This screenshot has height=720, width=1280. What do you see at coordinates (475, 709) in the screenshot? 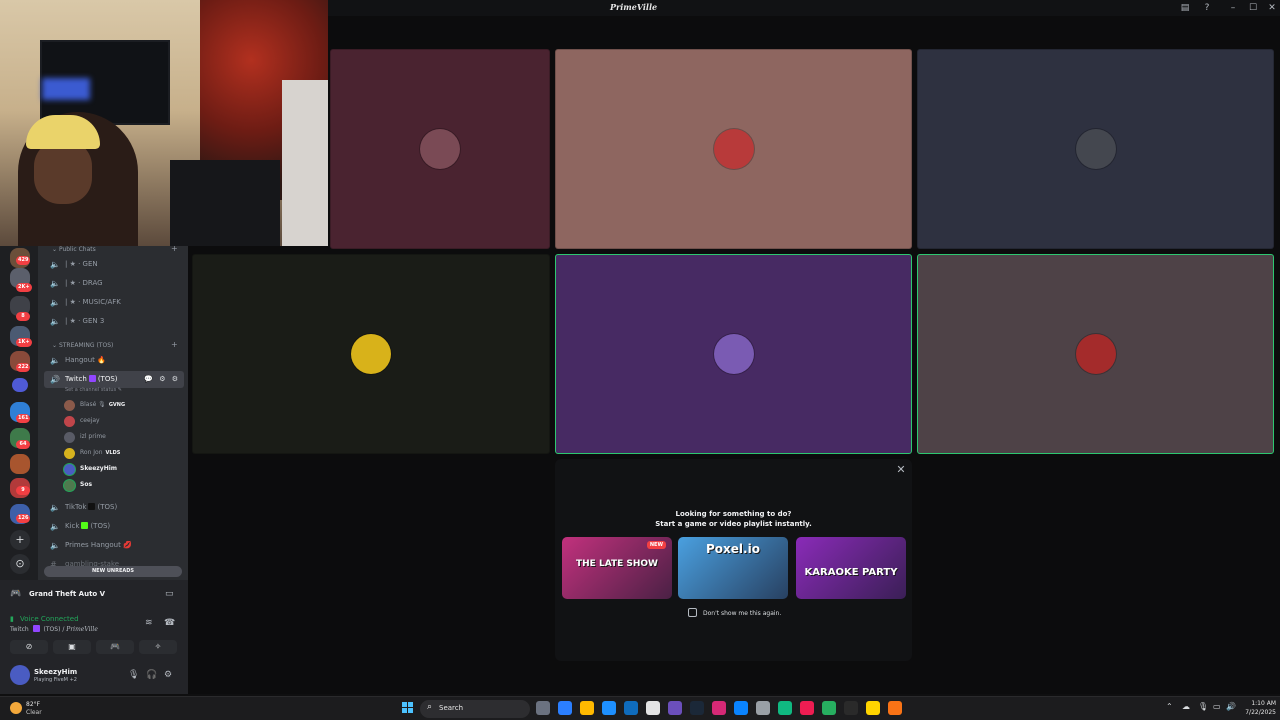
I see `taskbar-search: ⌕ Search` at bounding box center [475, 709].